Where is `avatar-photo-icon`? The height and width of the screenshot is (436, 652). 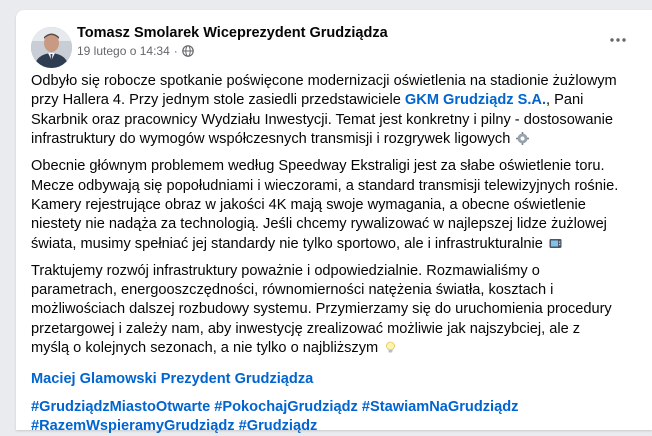
avatar-photo-icon is located at coordinates (51, 47).